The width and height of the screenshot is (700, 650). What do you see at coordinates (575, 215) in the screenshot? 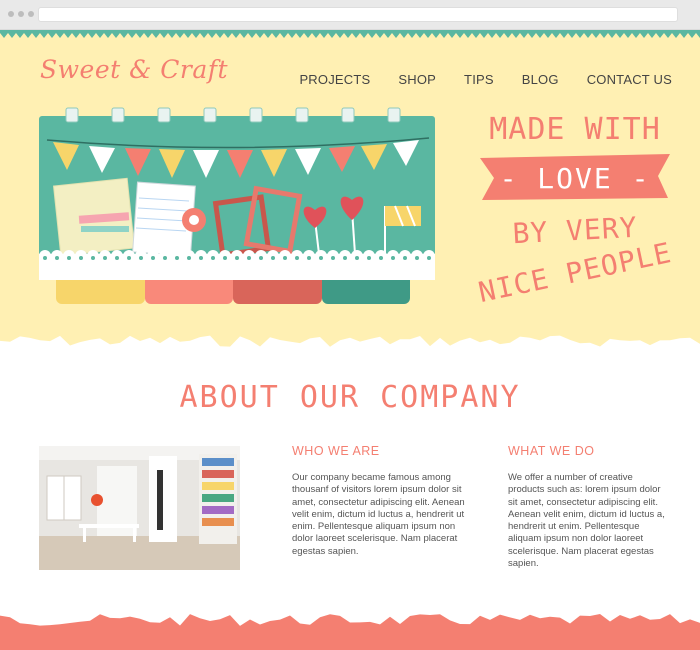
I see `hero-slogan: MADE WITH - LOVE - BY VERY NICE PEOPLE` at bounding box center [575, 215].